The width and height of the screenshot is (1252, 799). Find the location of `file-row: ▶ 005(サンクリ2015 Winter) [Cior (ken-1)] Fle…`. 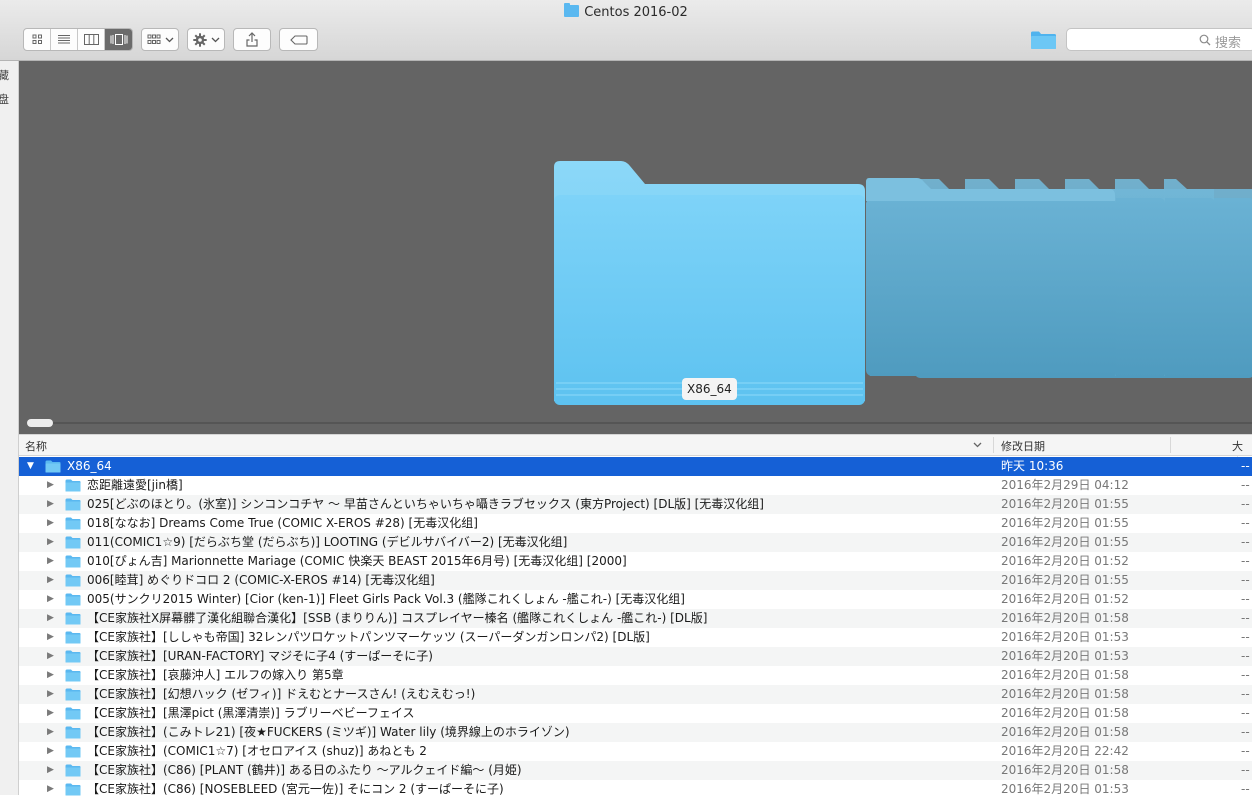

file-row: ▶ 005(サンクリ2015 Winter) [Cior (ken-1)] Fle… is located at coordinates (635, 599).